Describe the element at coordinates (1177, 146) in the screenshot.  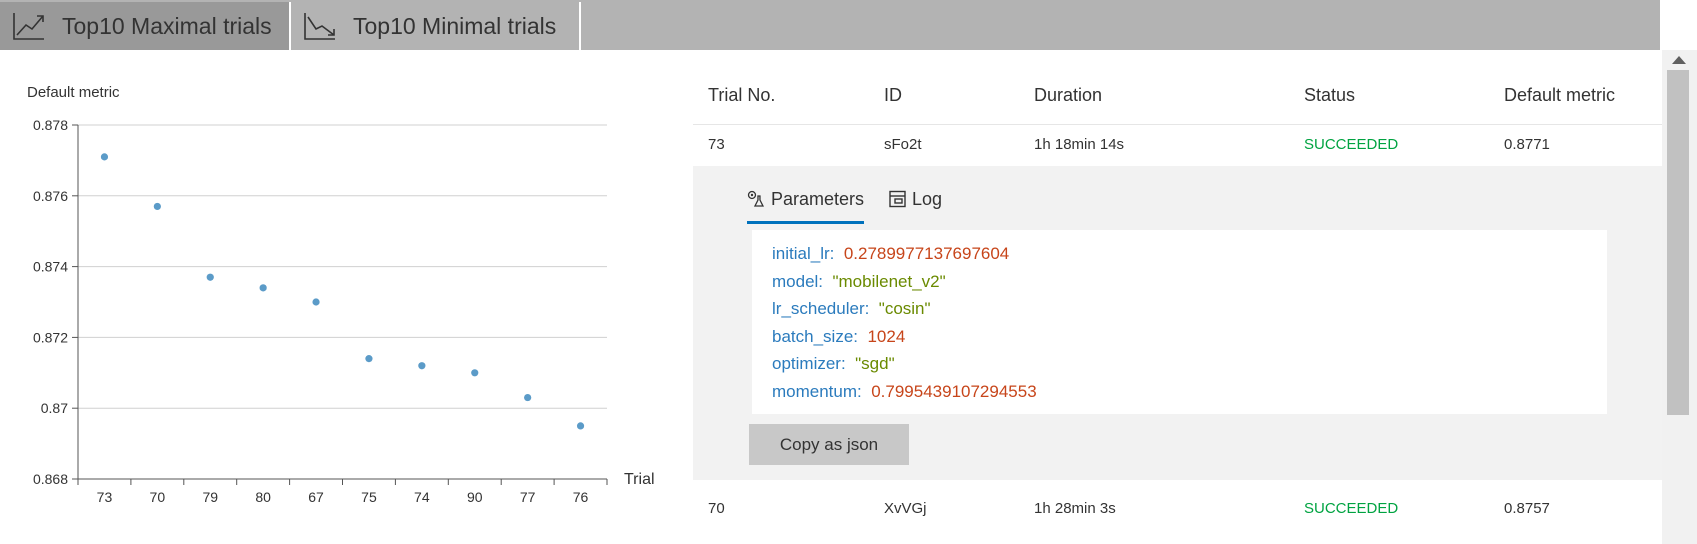
I see `table-row: 73 sFo2t 1h 18min 14s SUCCEEDED 0.8771` at that location.